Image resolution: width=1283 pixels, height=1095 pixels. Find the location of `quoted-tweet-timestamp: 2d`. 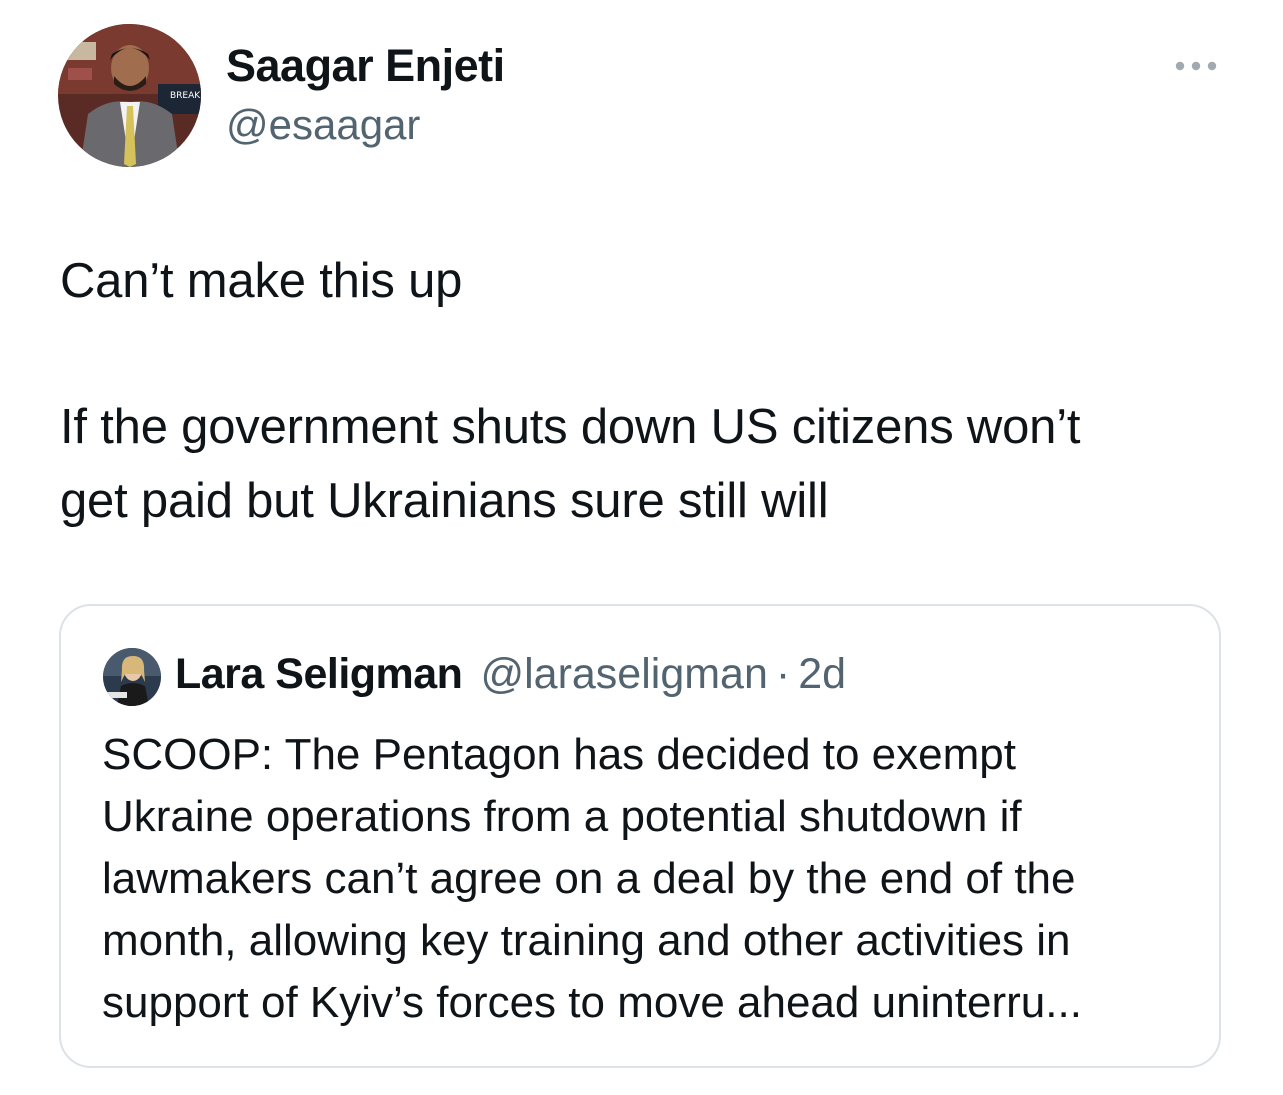

quoted-tweet-timestamp: 2d is located at coordinates (822, 674).